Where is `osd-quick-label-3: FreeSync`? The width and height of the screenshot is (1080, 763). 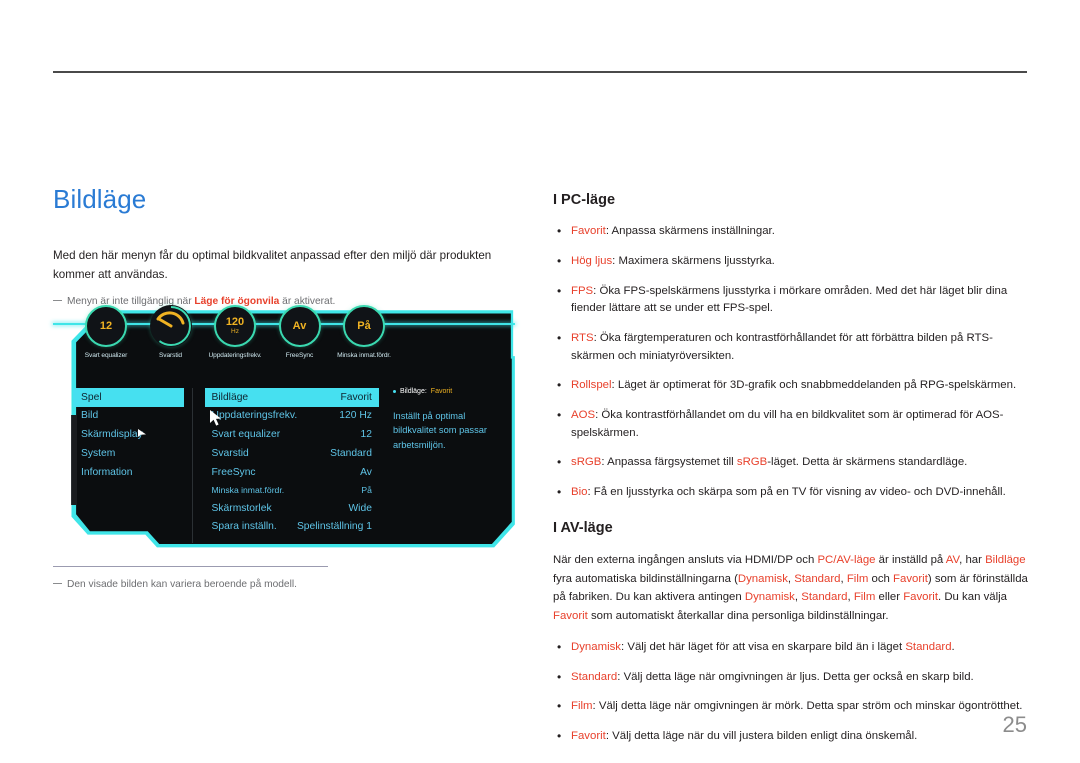
osd-quick-label-3: FreeSync is located at coordinates (299, 355).